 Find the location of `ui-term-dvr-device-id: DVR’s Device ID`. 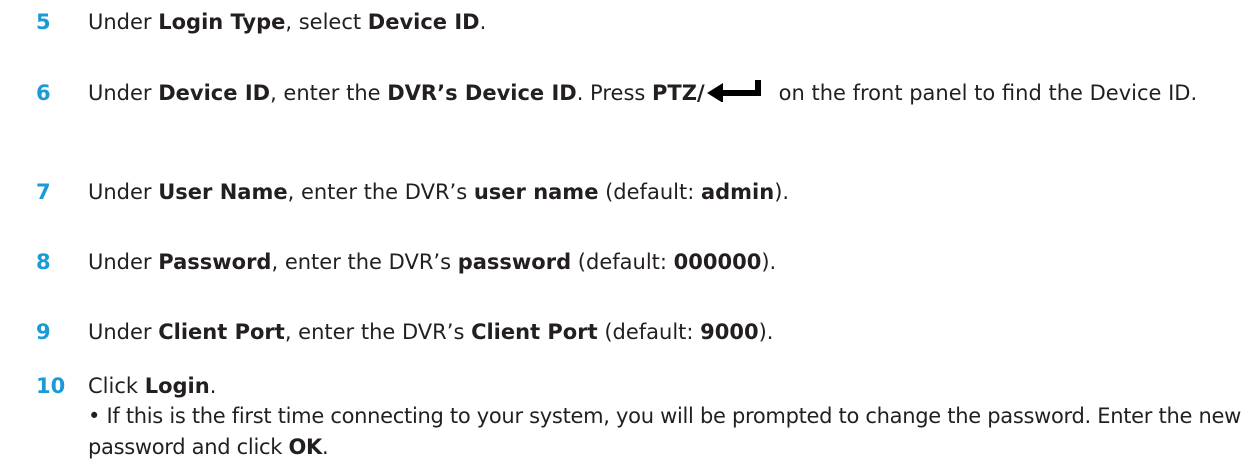

ui-term-dvr-device-id: DVR’s Device ID is located at coordinates (482, 93).